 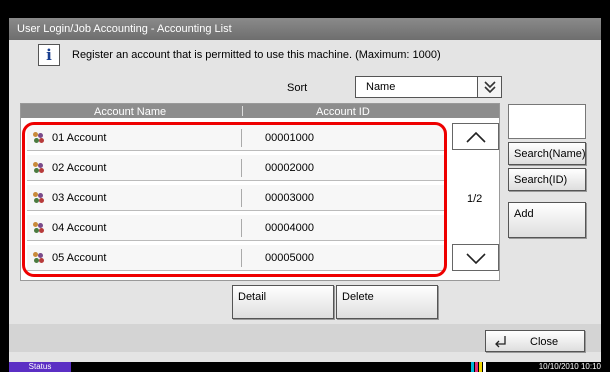 I want to click on scroll-down-button, so click(x=475, y=257).